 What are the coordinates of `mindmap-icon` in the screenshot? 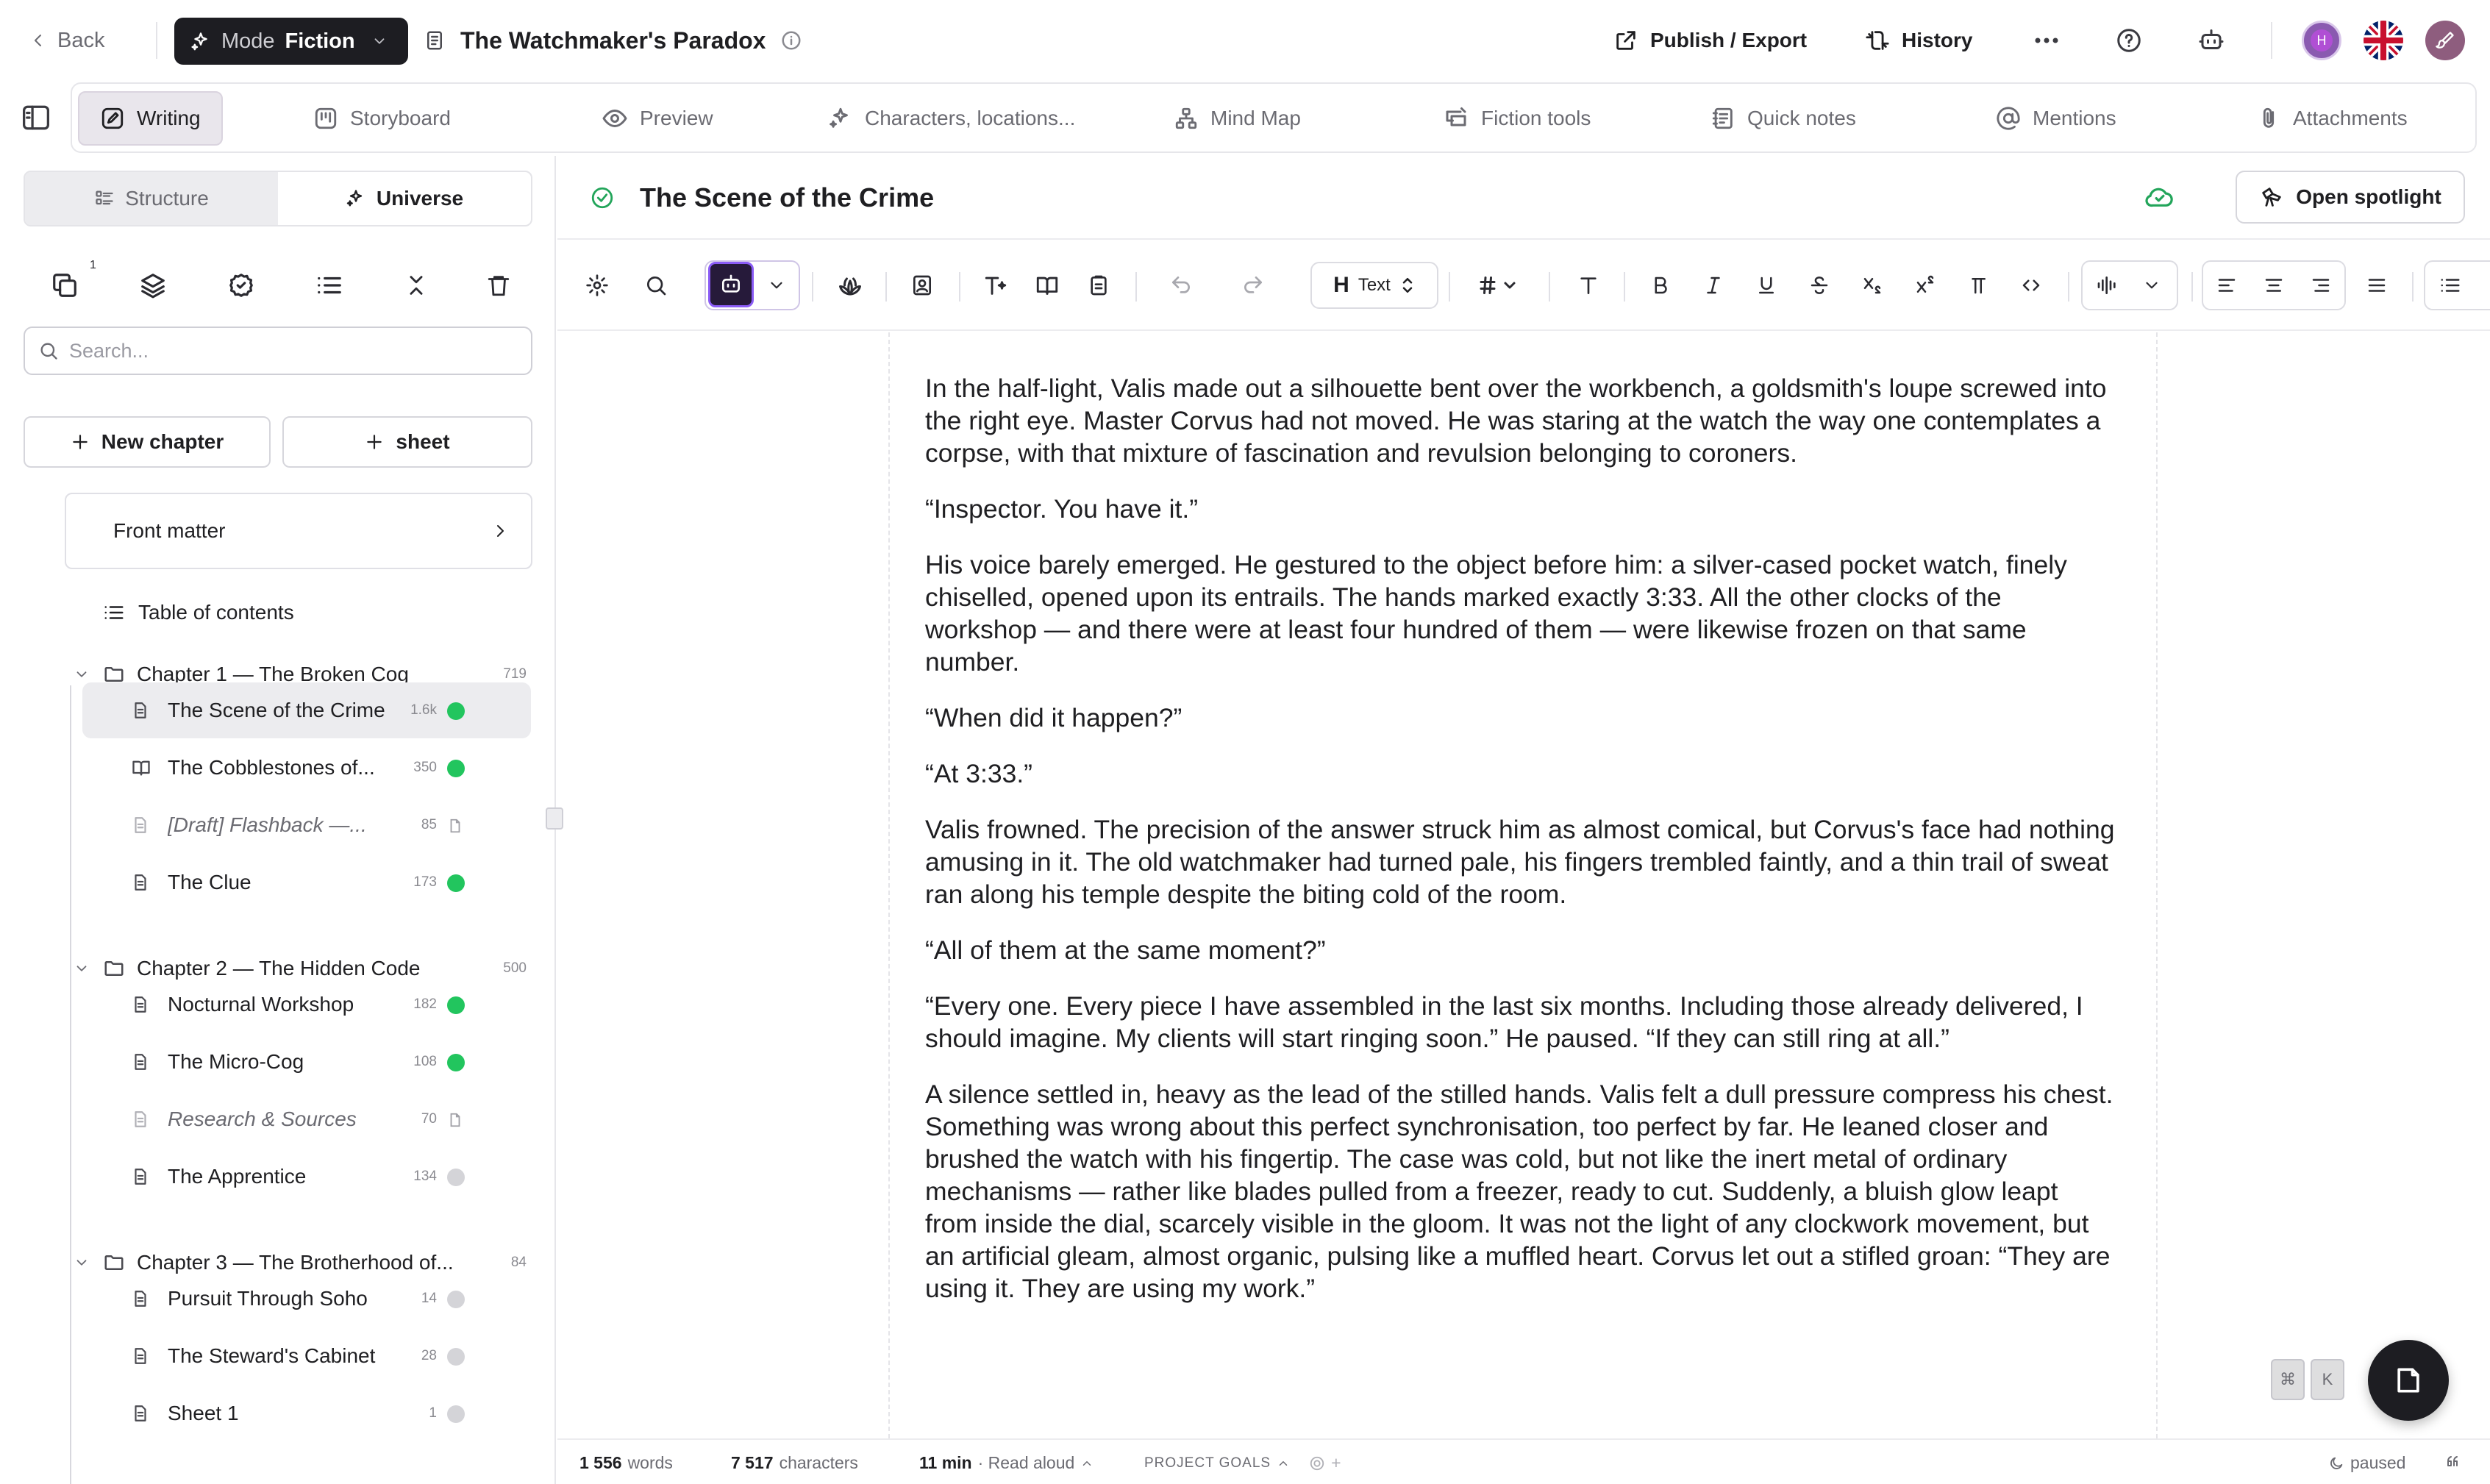 It's located at (1186, 118).